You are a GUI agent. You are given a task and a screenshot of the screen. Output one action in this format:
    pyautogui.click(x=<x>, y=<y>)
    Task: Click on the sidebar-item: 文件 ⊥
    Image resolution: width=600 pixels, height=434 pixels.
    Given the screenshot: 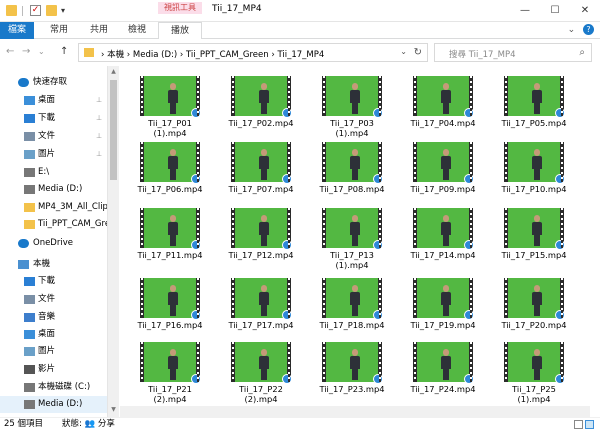 What is the action you would take?
    pyautogui.click(x=53, y=136)
    